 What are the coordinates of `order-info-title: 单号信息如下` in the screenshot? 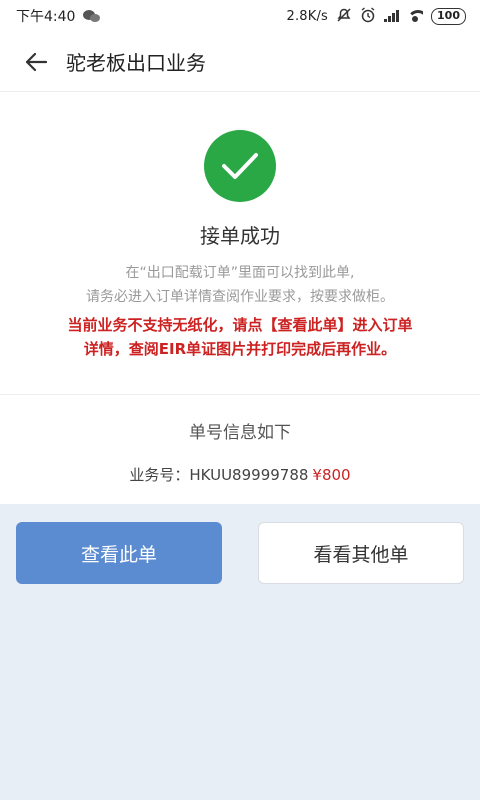 It's located at (240, 433).